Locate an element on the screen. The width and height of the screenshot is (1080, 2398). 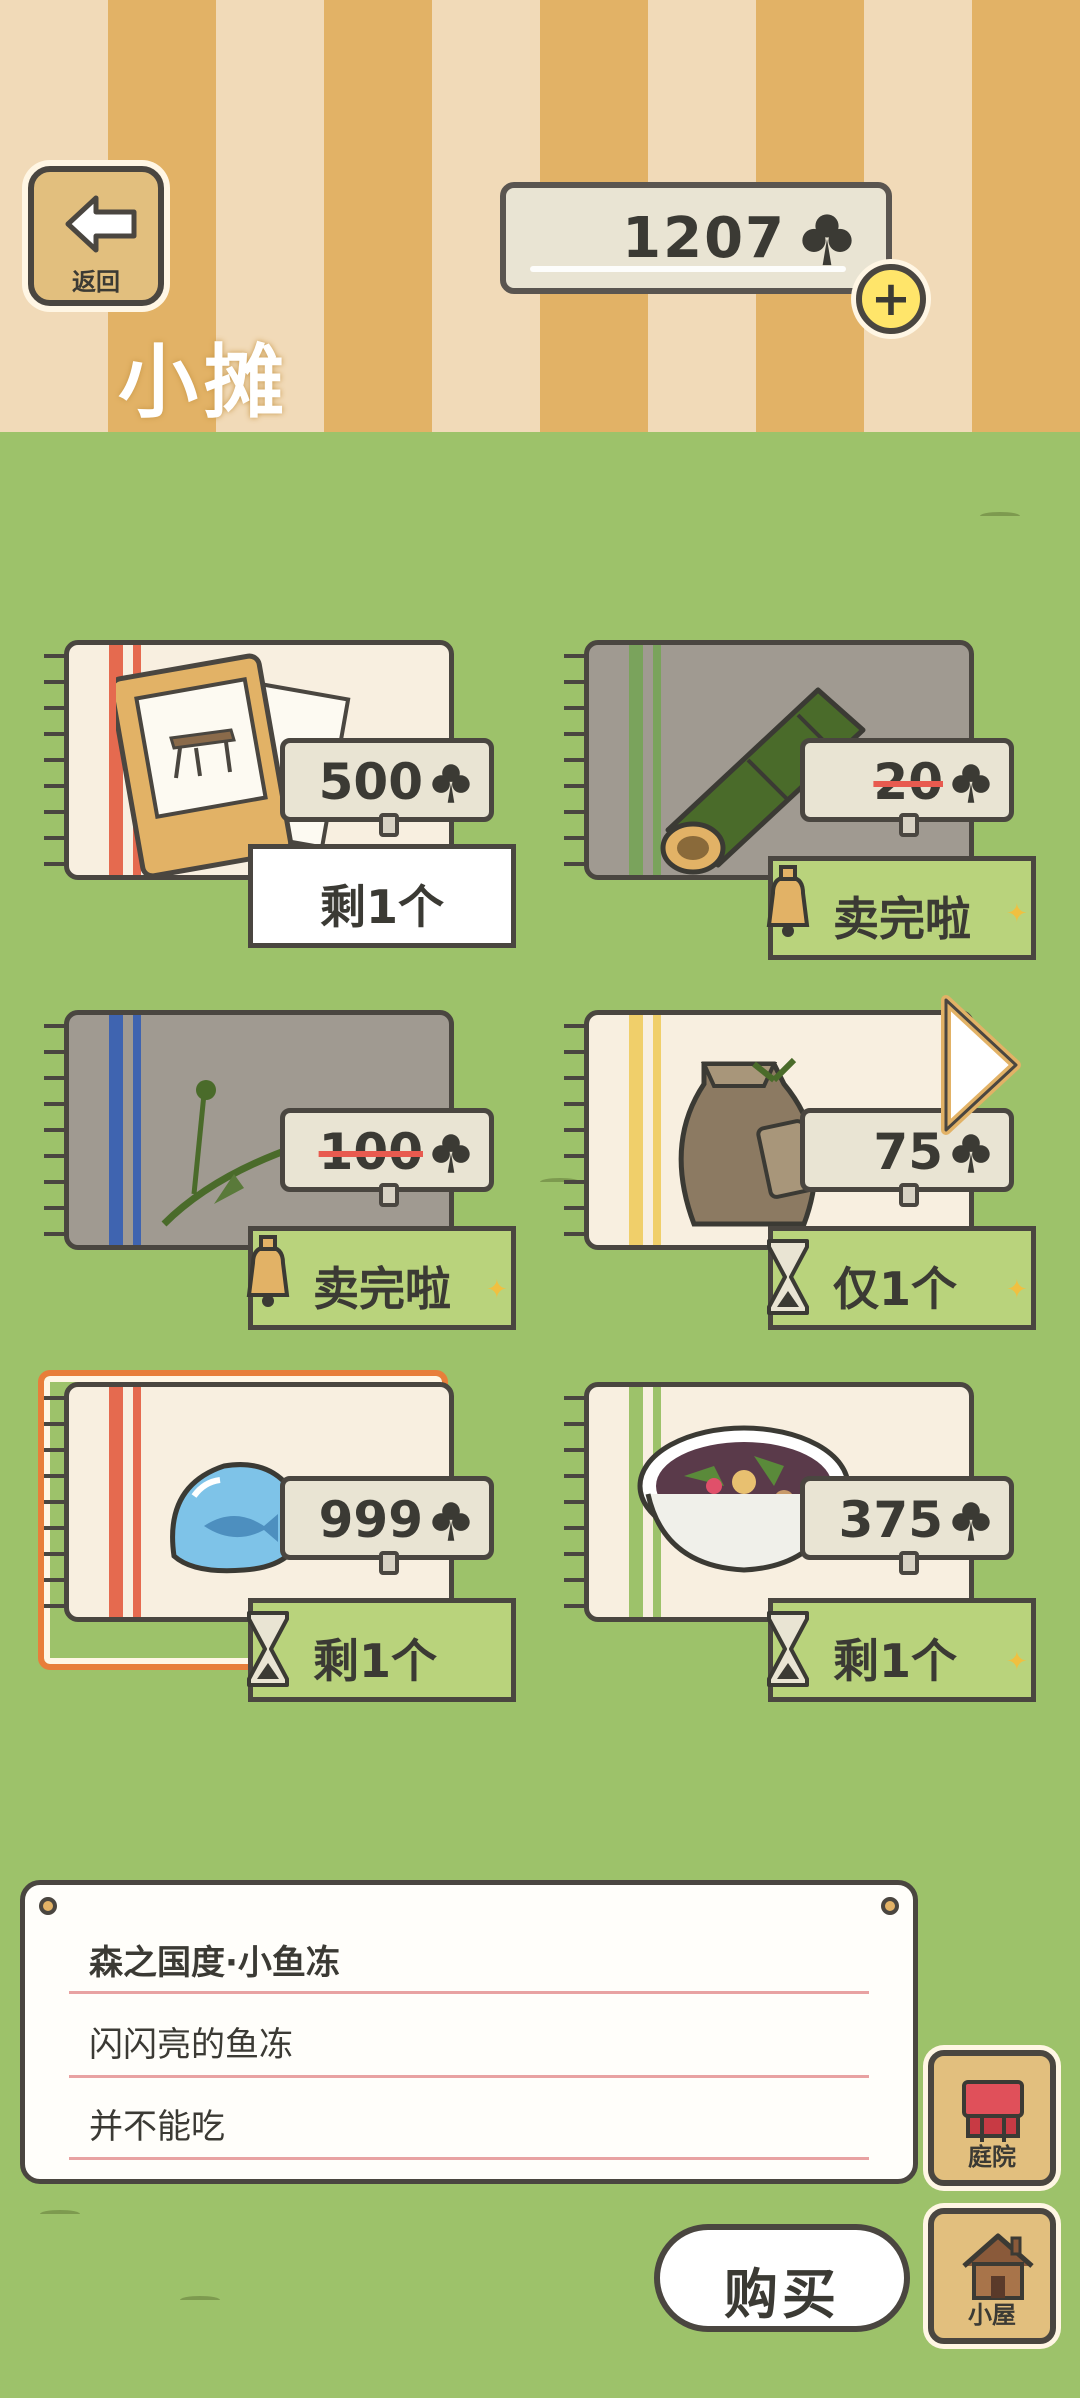
buy-label: 购买 is located at coordinates (782, 2294).